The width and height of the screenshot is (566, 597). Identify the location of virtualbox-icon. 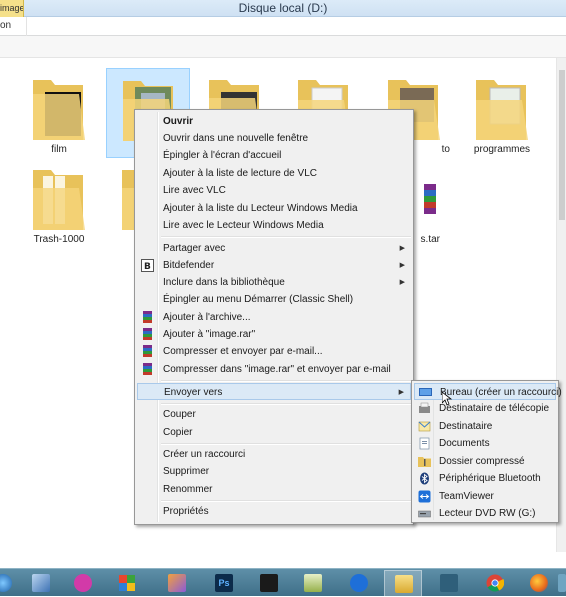
(41, 583).